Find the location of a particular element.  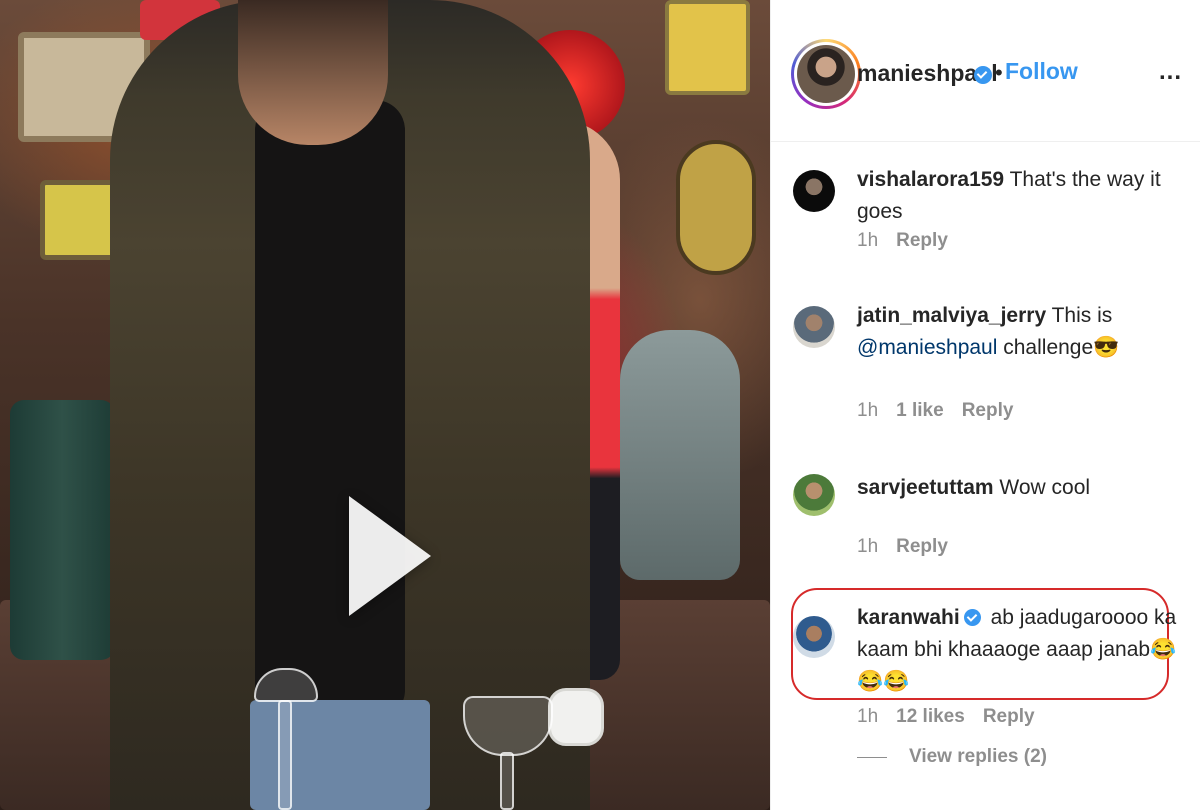

comment-likes: 1 like is located at coordinates (920, 410).